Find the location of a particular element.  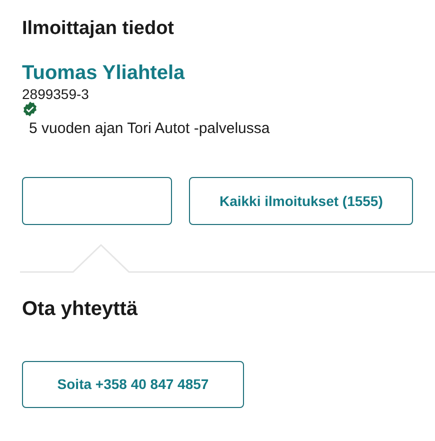

business-id: 2899359-3 is located at coordinates (55, 94).